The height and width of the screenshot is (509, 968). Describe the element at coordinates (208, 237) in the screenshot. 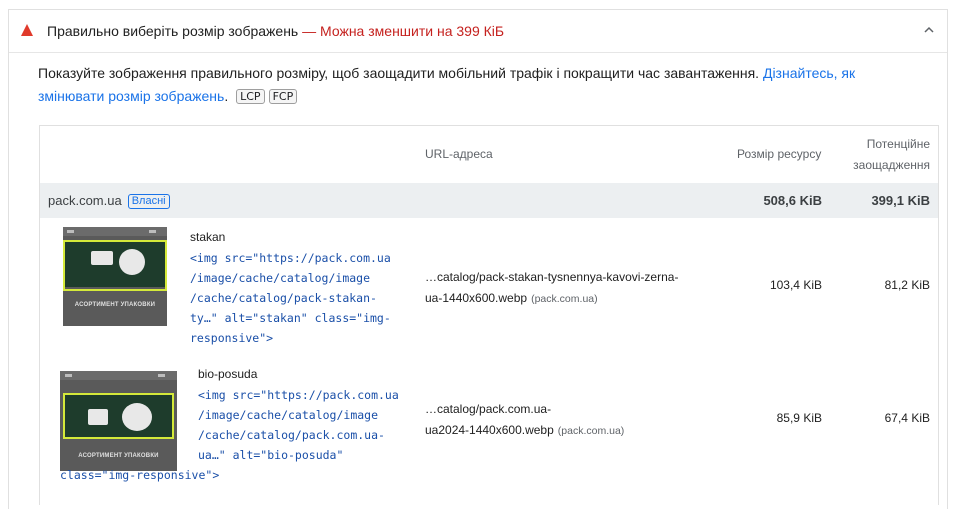

I see `node-label: stakan` at that location.